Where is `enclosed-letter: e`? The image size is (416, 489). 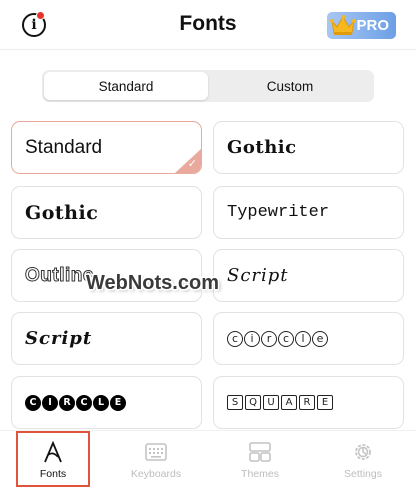 enclosed-letter: e is located at coordinates (320, 338).